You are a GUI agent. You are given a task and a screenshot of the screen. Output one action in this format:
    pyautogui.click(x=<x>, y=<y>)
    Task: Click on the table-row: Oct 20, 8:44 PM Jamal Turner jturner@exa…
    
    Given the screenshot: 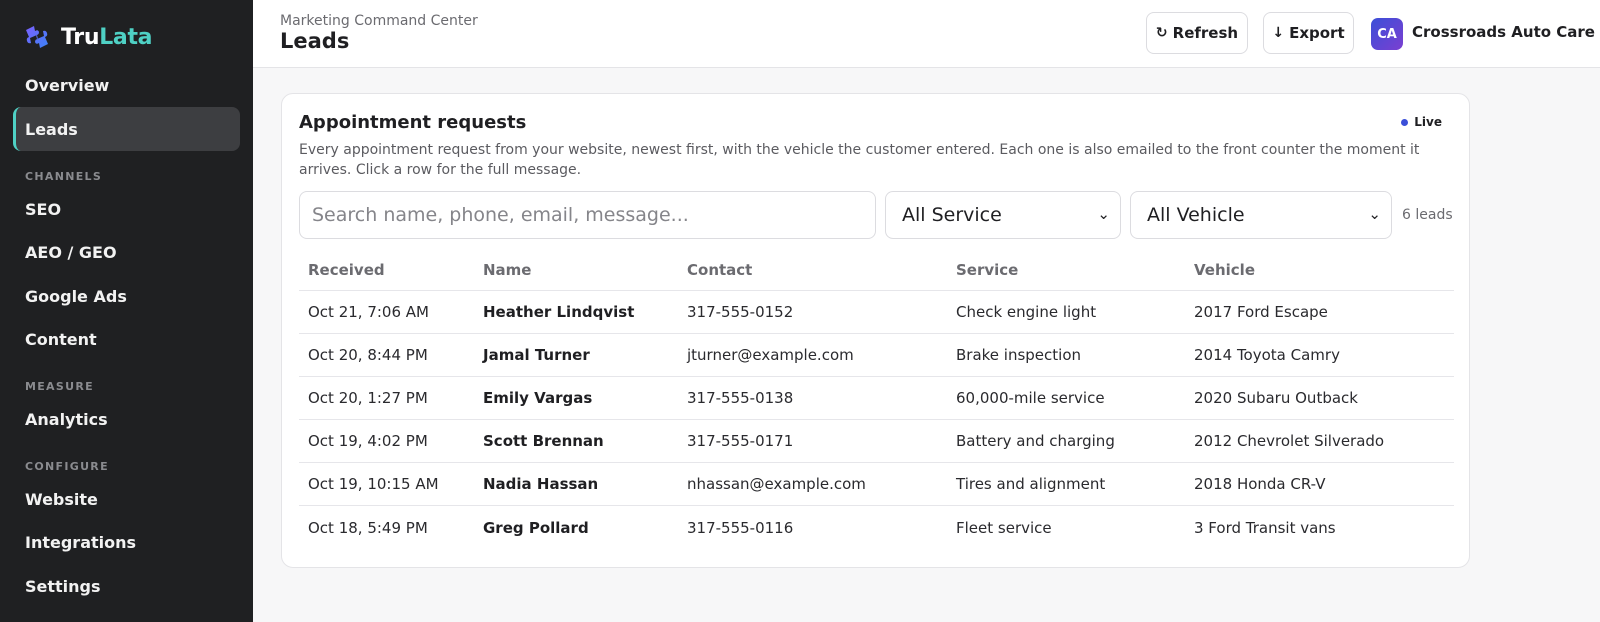 What is the action you would take?
    pyautogui.click(x=876, y=355)
    